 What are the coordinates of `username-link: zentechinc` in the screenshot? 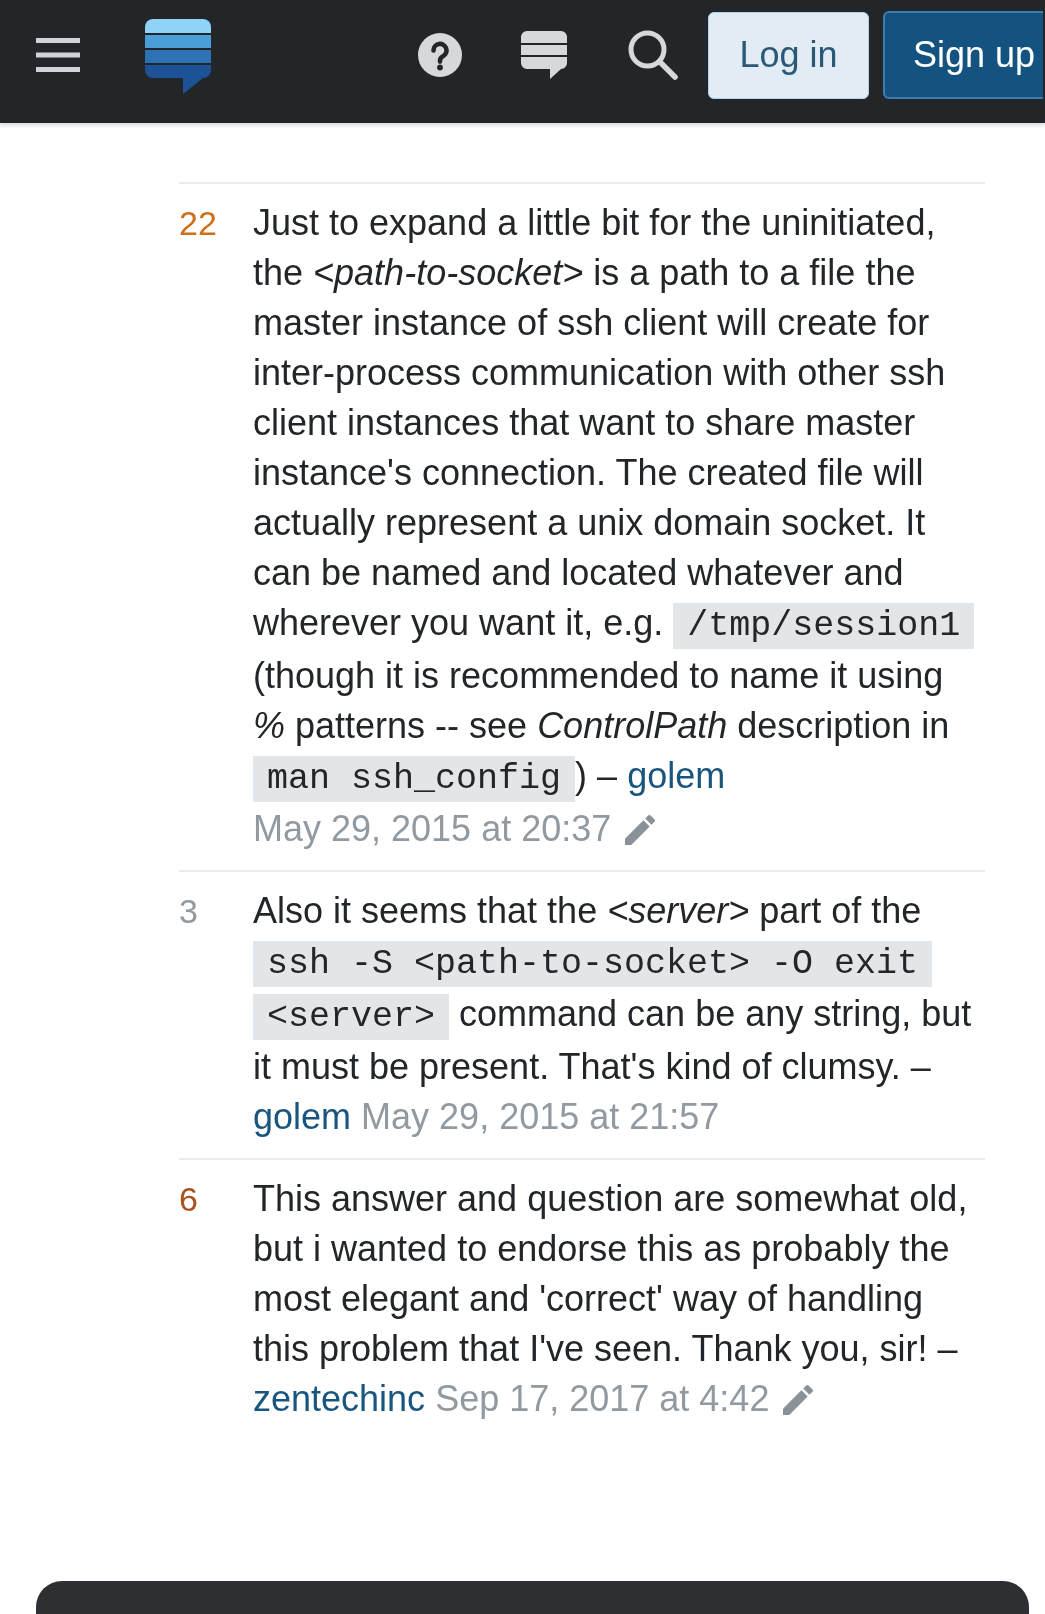 It's located at (339, 1398).